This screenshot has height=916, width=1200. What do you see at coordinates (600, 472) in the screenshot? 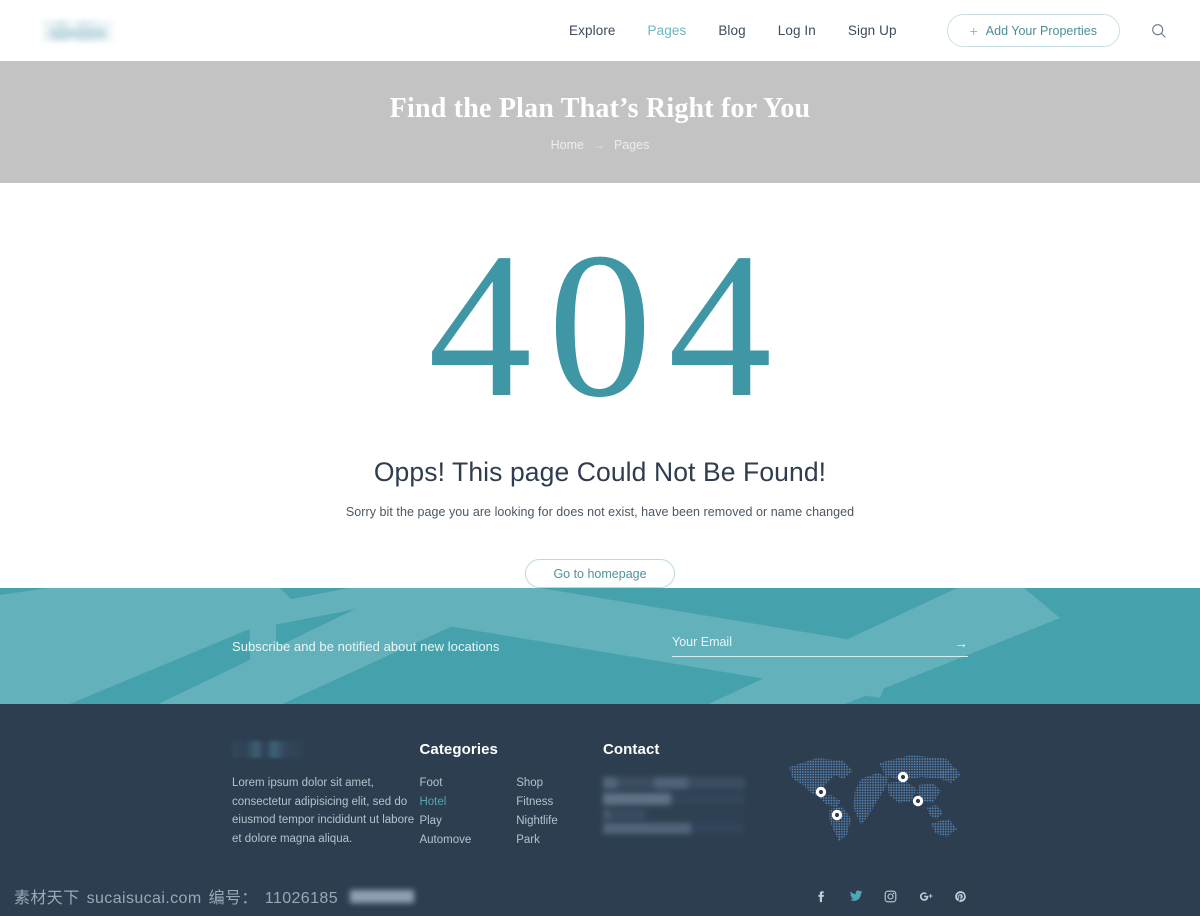
I see `error-heading: Opps! This page Could Not Be Found!` at bounding box center [600, 472].